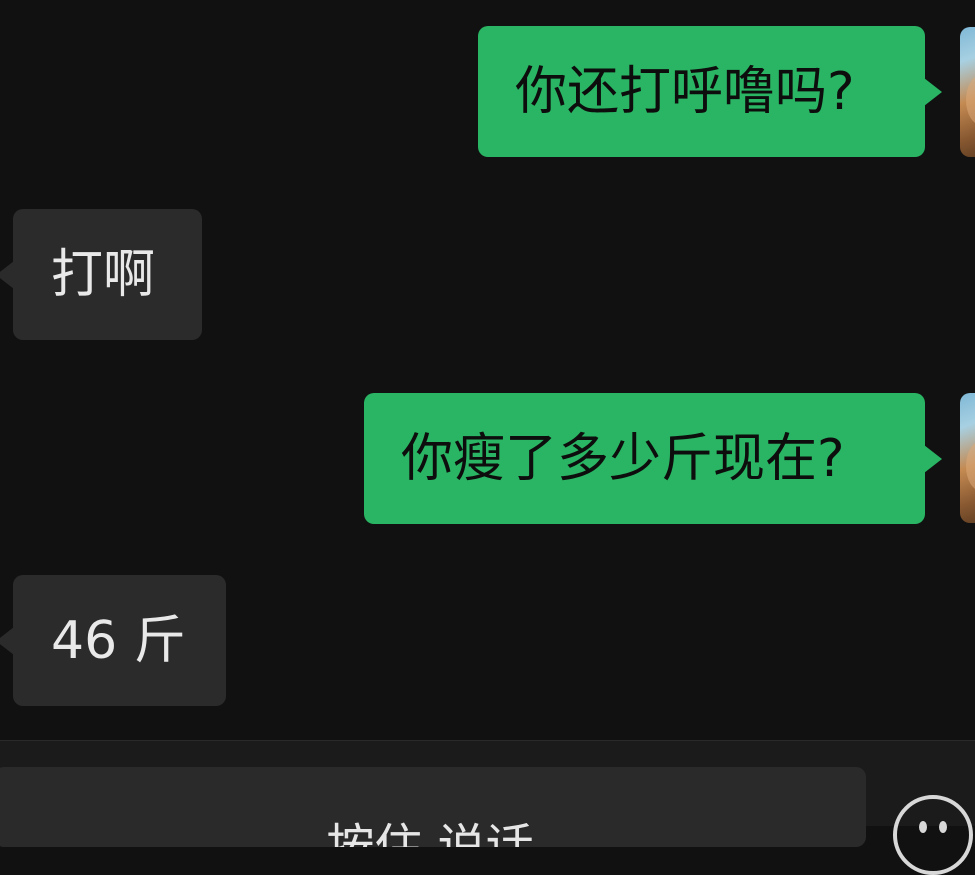 The image size is (975, 875). I want to click on incoming-message-bubble: 打啊, so click(101, 274).